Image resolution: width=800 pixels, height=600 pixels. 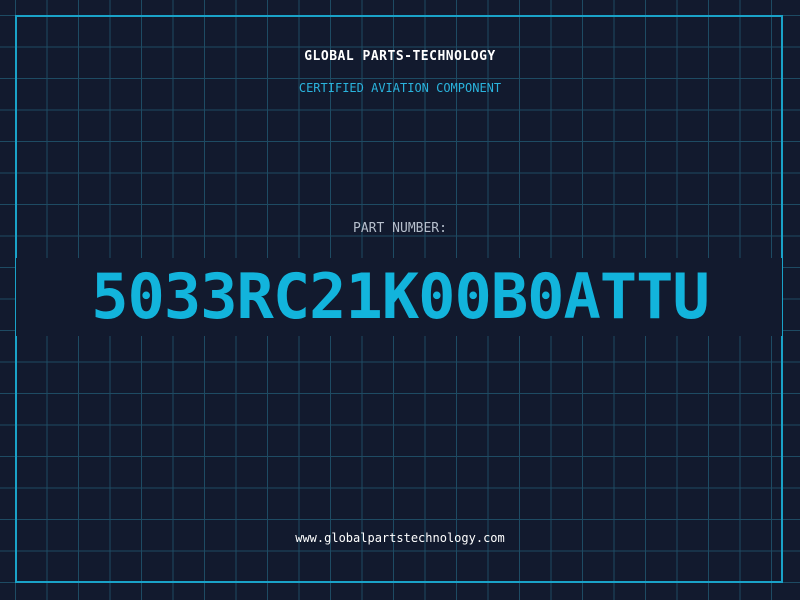 What do you see at coordinates (400, 88) in the screenshot?
I see `brand-subtitle: CERTIFIED AVIATION COMPONENT` at bounding box center [400, 88].